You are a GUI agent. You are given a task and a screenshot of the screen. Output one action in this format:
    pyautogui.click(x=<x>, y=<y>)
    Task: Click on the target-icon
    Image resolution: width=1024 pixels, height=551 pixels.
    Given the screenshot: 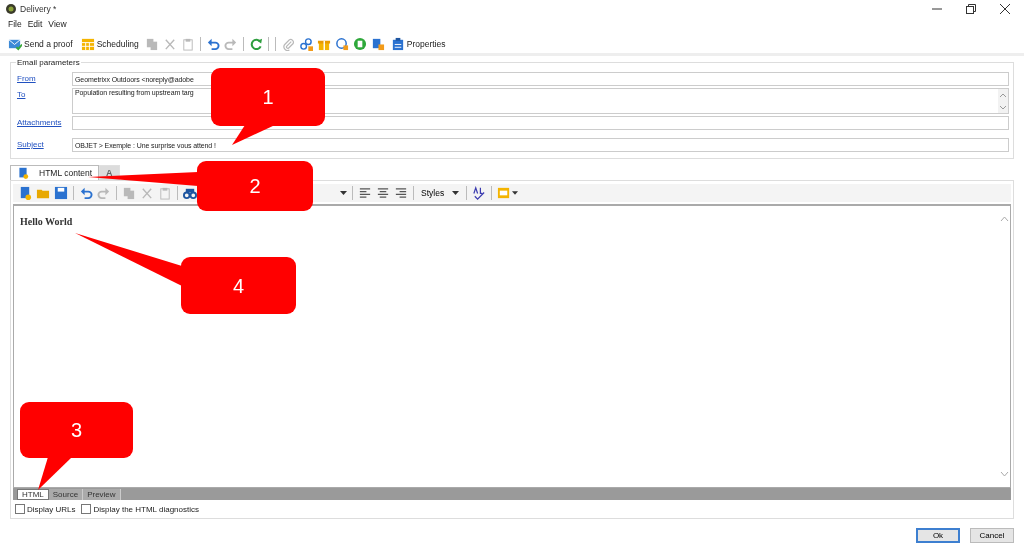 What is the action you would take?
    pyautogui.click(x=341, y=44)
    